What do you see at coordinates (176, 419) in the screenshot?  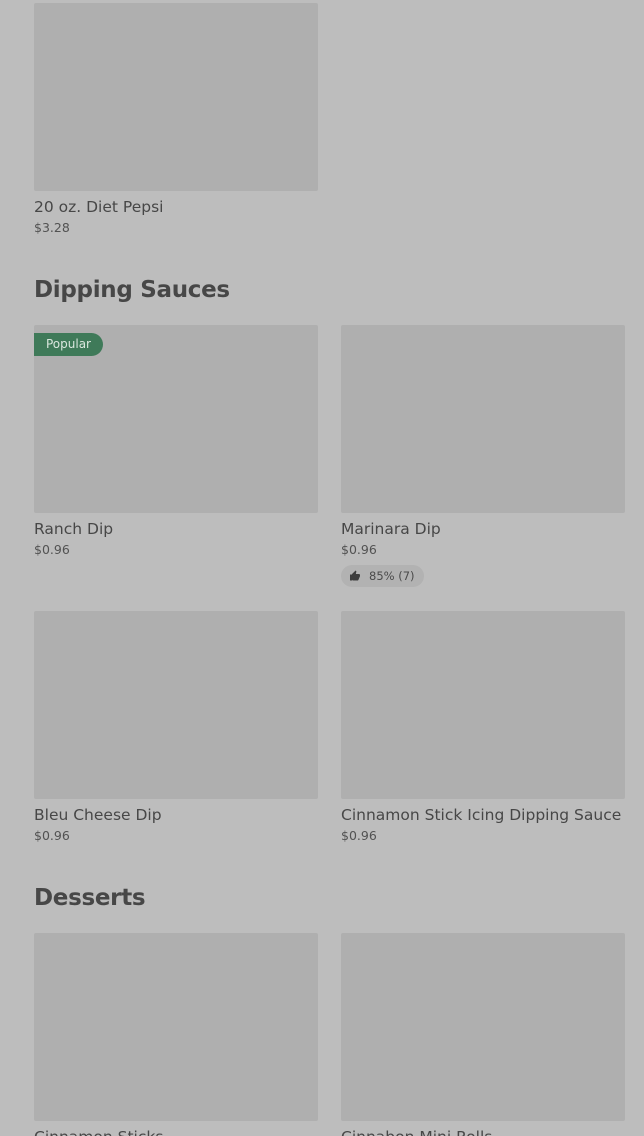 I see `item-image: Popular` at bounding box center [176, 419].